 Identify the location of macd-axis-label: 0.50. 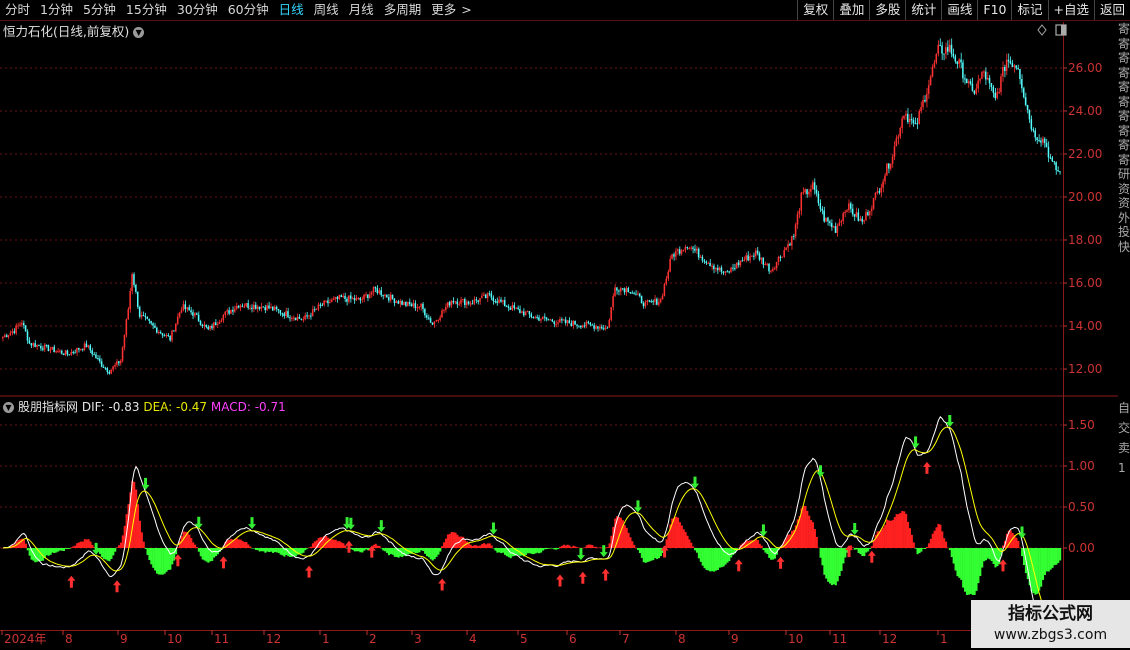
(1081, 507).